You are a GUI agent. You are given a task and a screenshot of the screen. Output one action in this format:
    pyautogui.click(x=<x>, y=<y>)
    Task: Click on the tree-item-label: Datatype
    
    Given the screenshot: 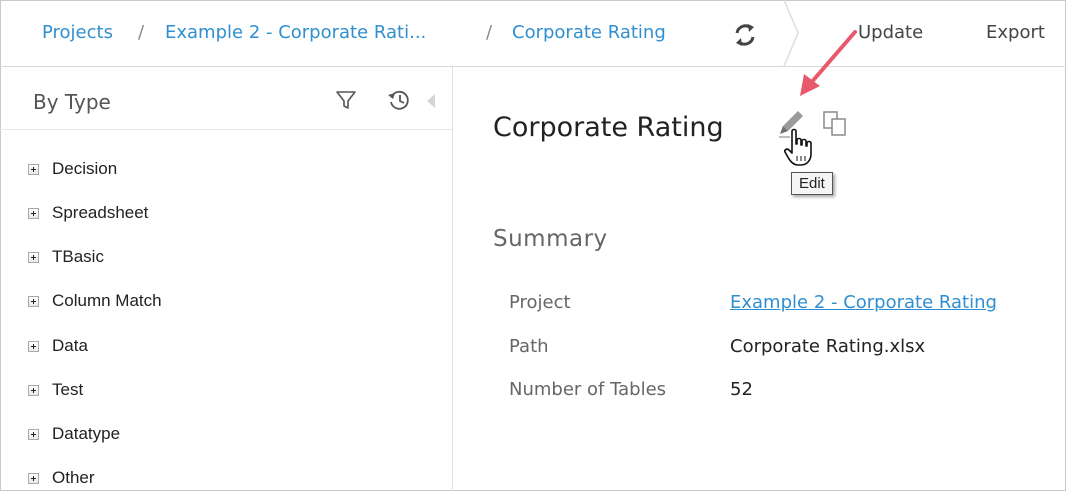 What is the action you would take?
    pyautogui.click(x=86, y=433)
    